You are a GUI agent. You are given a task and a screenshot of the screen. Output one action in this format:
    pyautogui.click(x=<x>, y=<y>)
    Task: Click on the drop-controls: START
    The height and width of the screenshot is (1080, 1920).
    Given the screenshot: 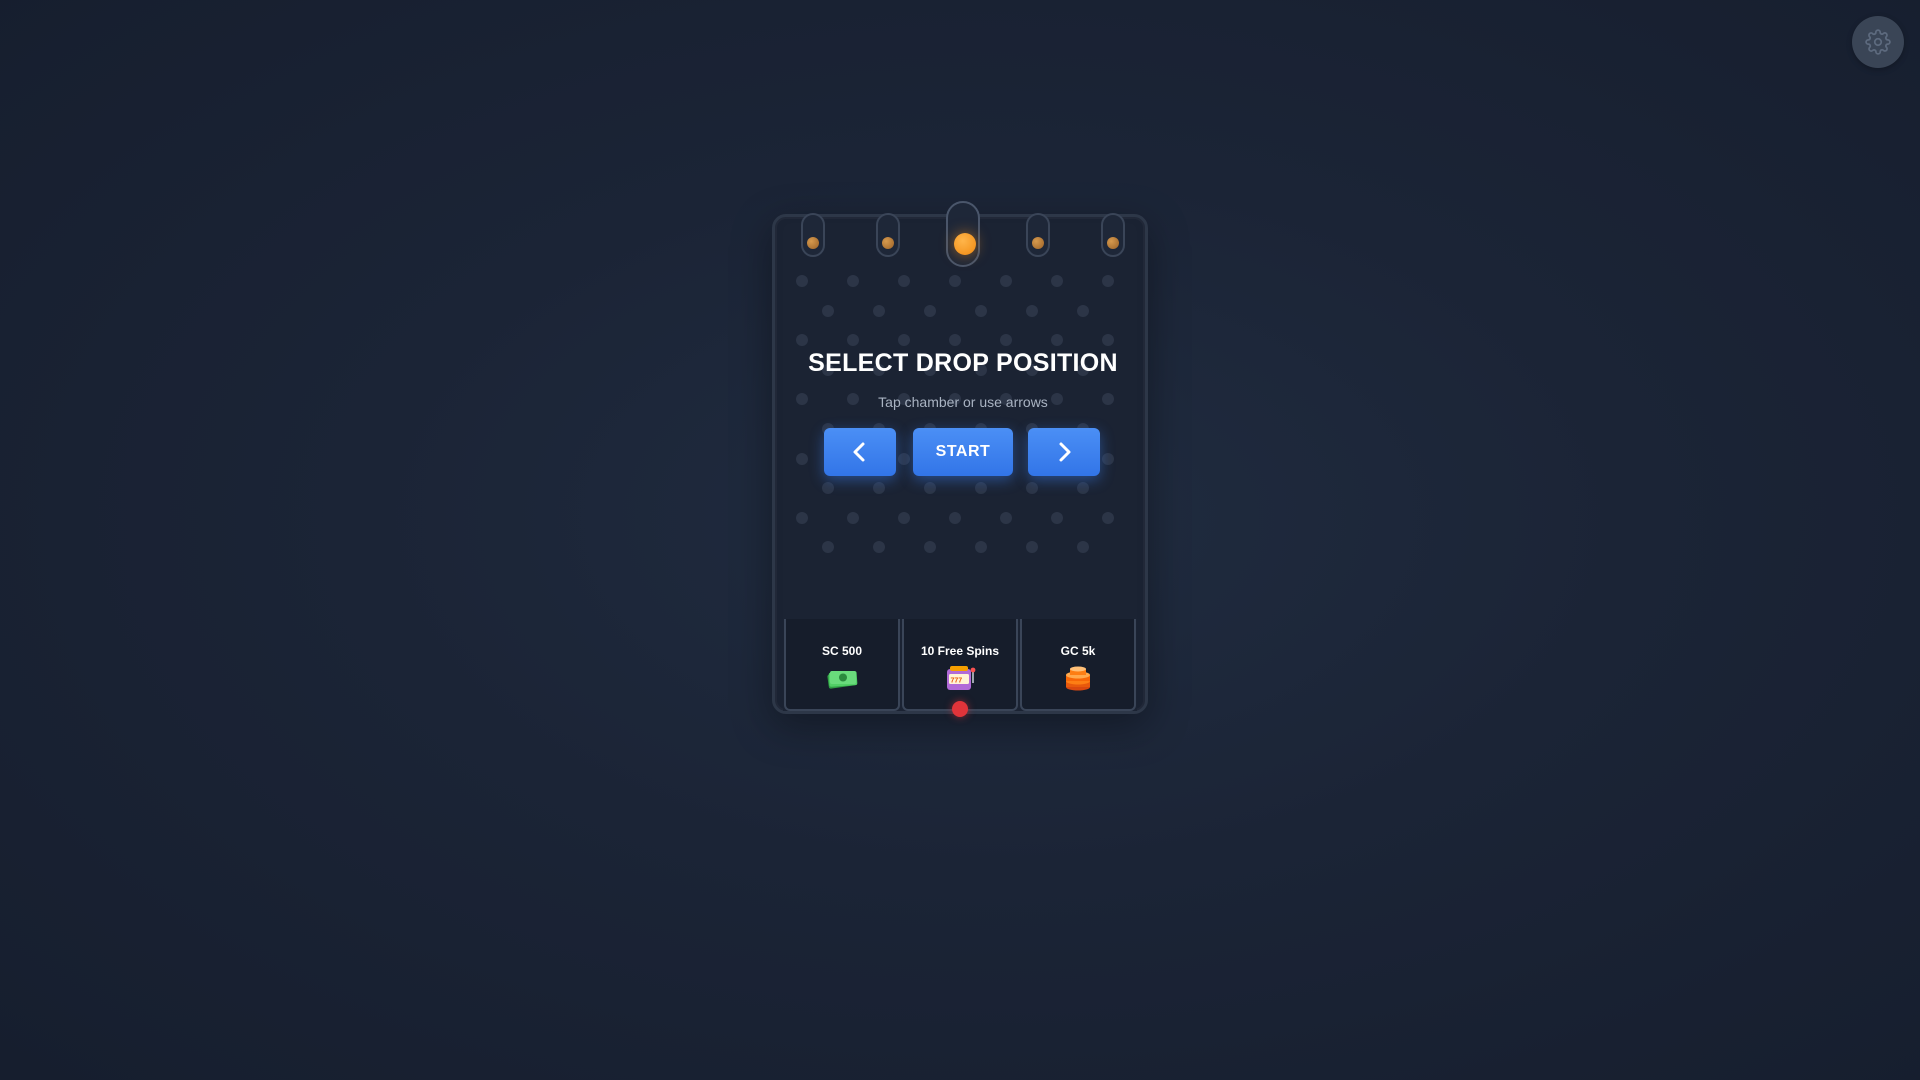 What is the action you would take?
    pyautogui.click(x=963, y=453)
    